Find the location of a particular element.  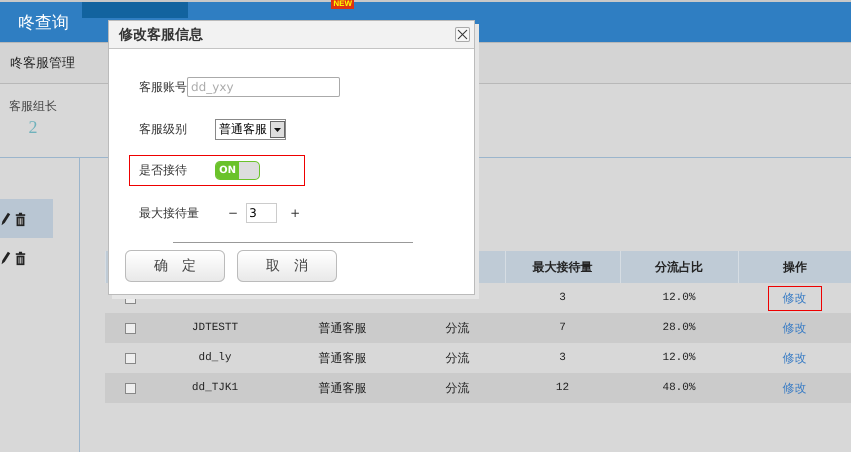

level-dropdown: 普通客服 is located at coordinates (250, 129).